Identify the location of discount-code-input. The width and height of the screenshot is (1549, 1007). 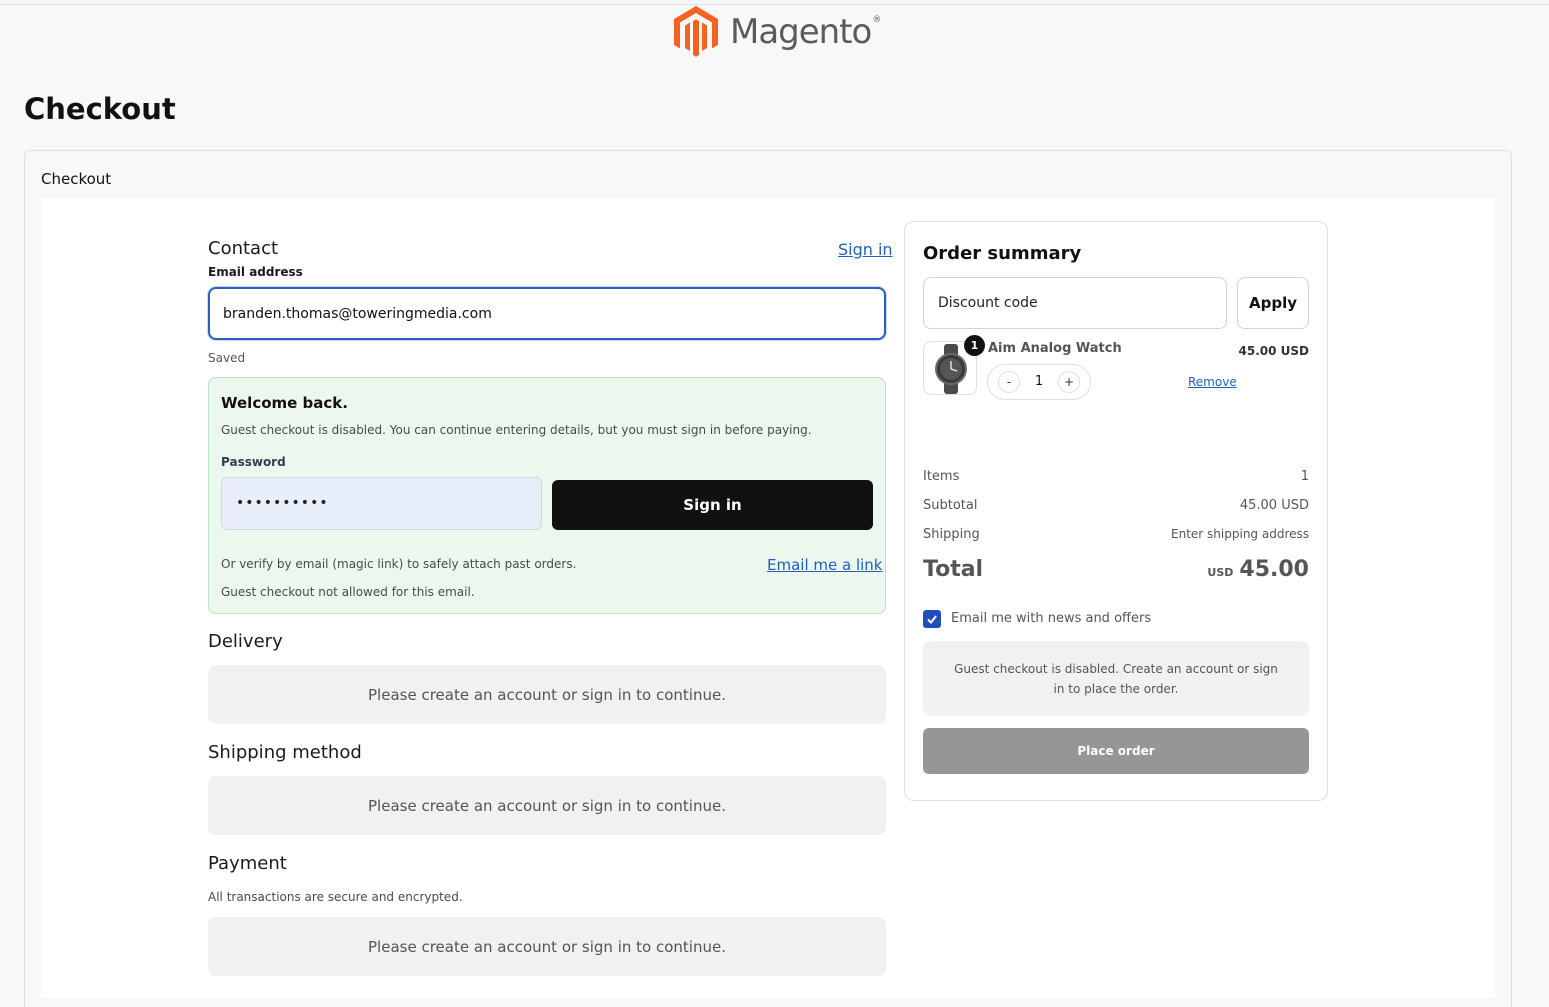
(1075, 303).